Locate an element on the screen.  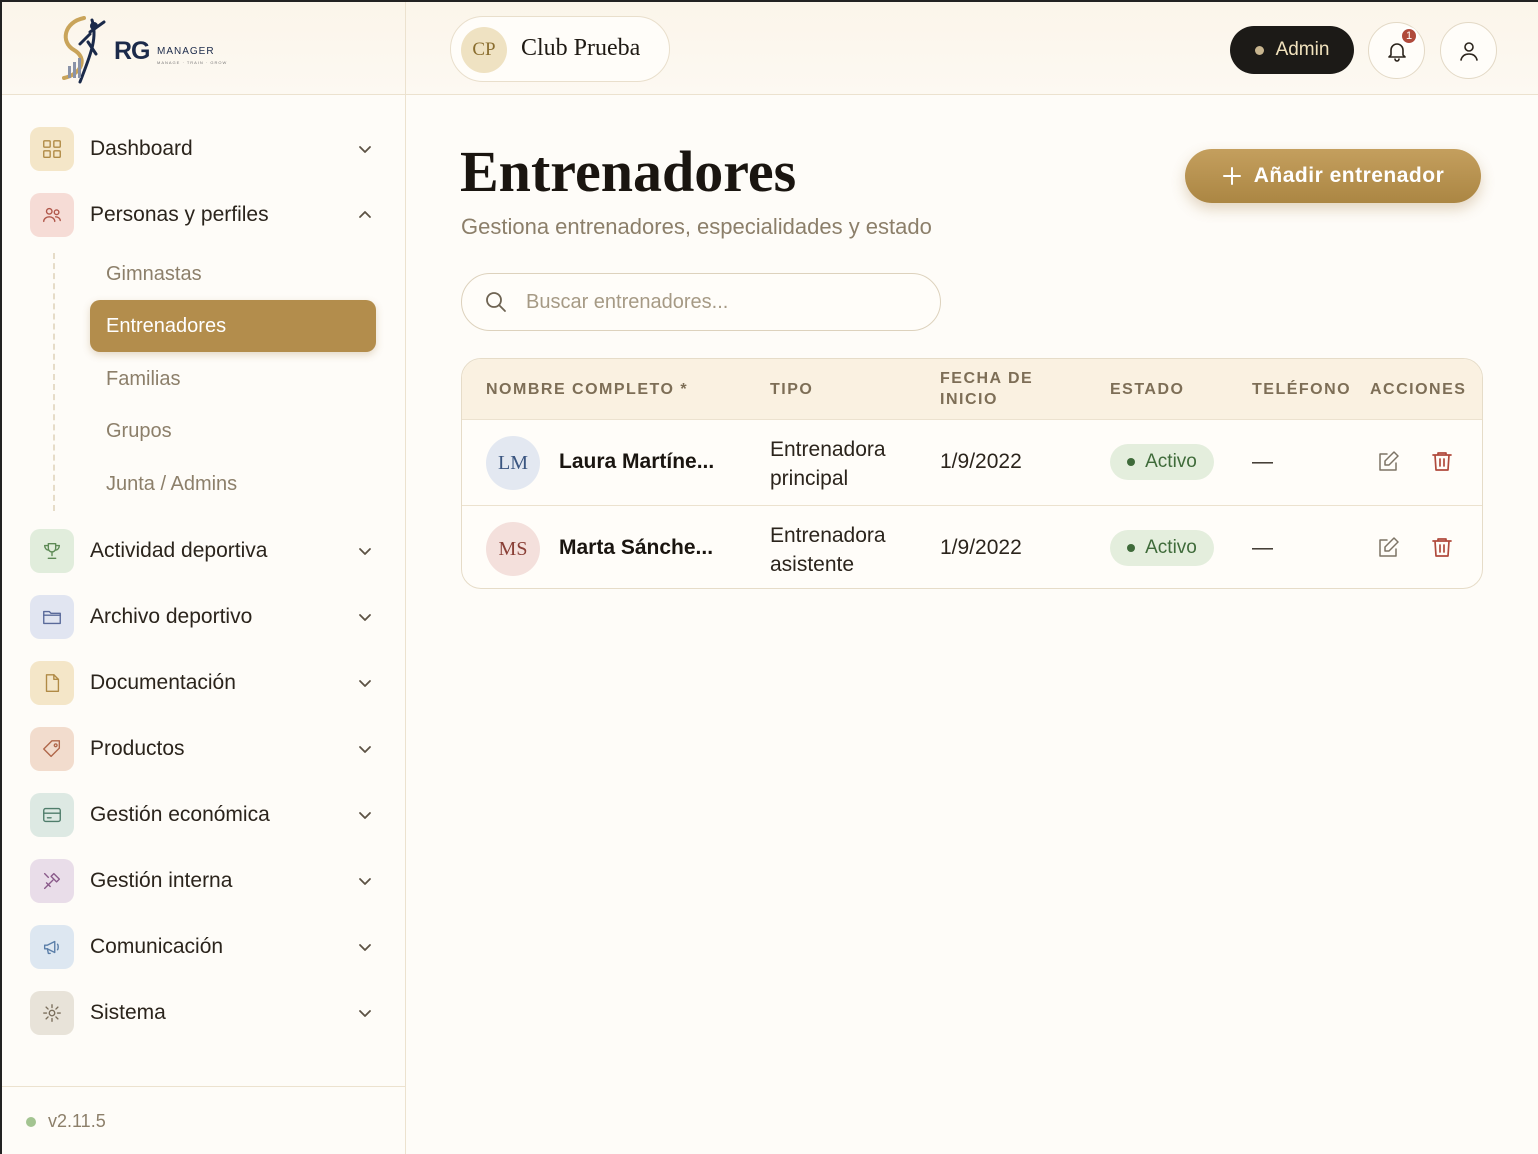
search-box is located at coordinates (701, 302).